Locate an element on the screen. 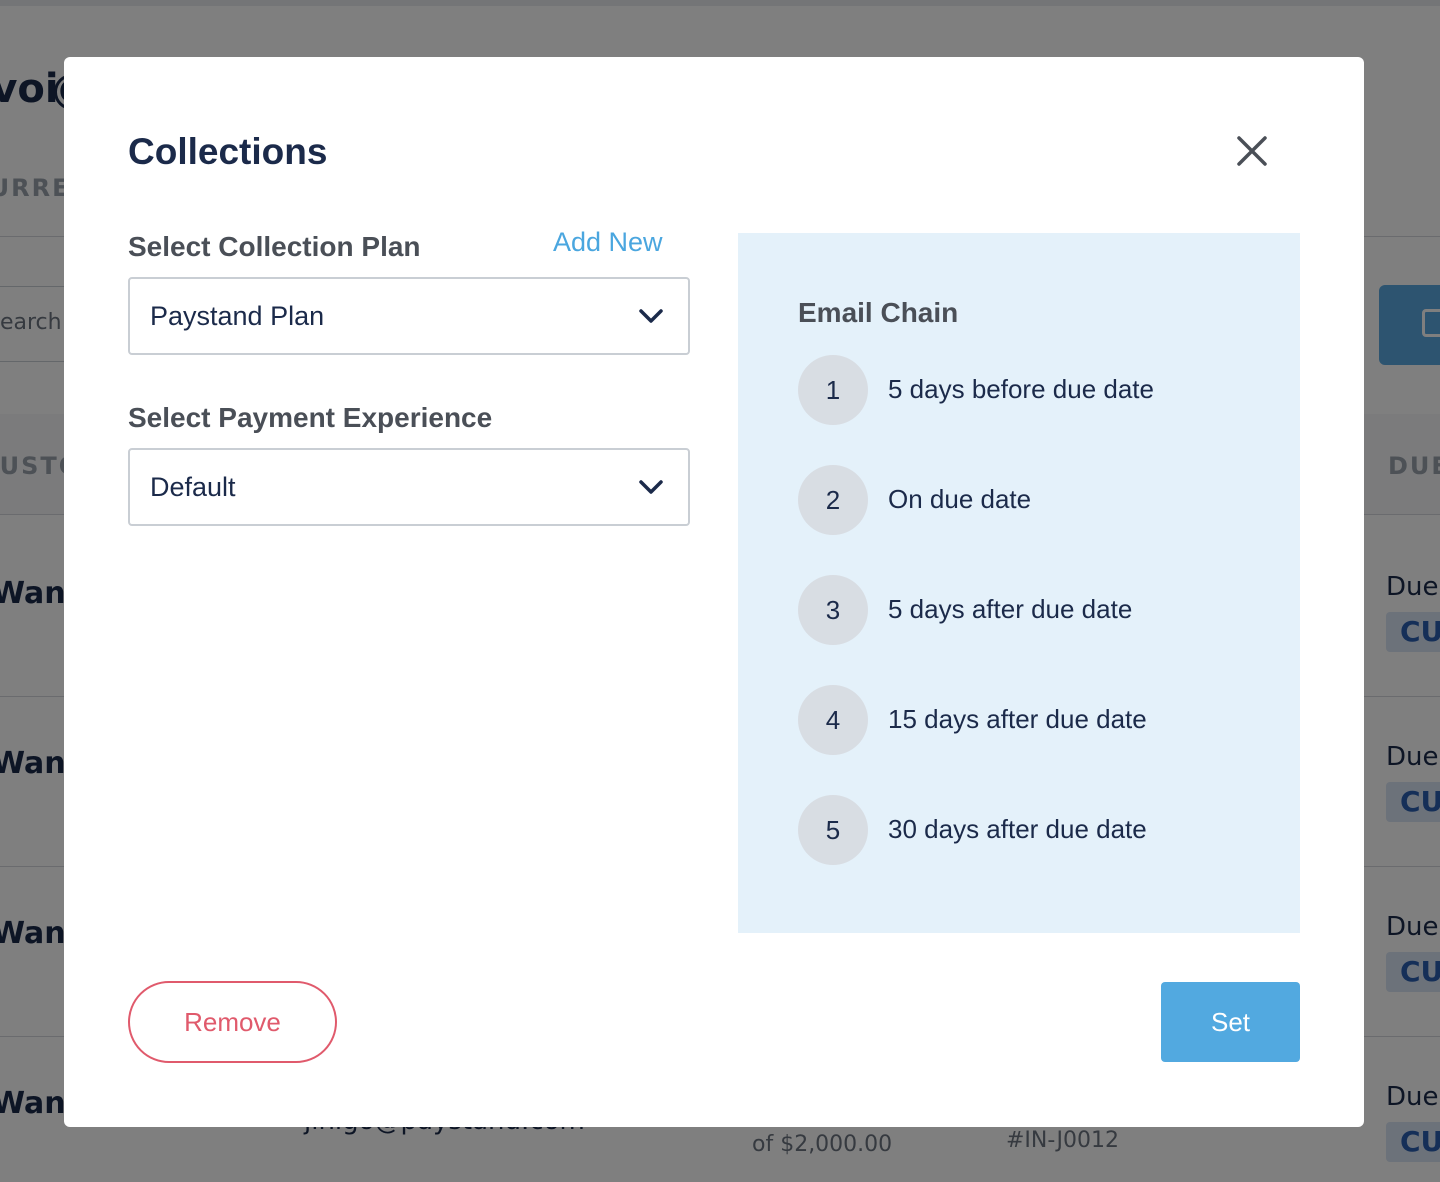  step-text: 15 days after due date is located at coordinates (1017, 719).